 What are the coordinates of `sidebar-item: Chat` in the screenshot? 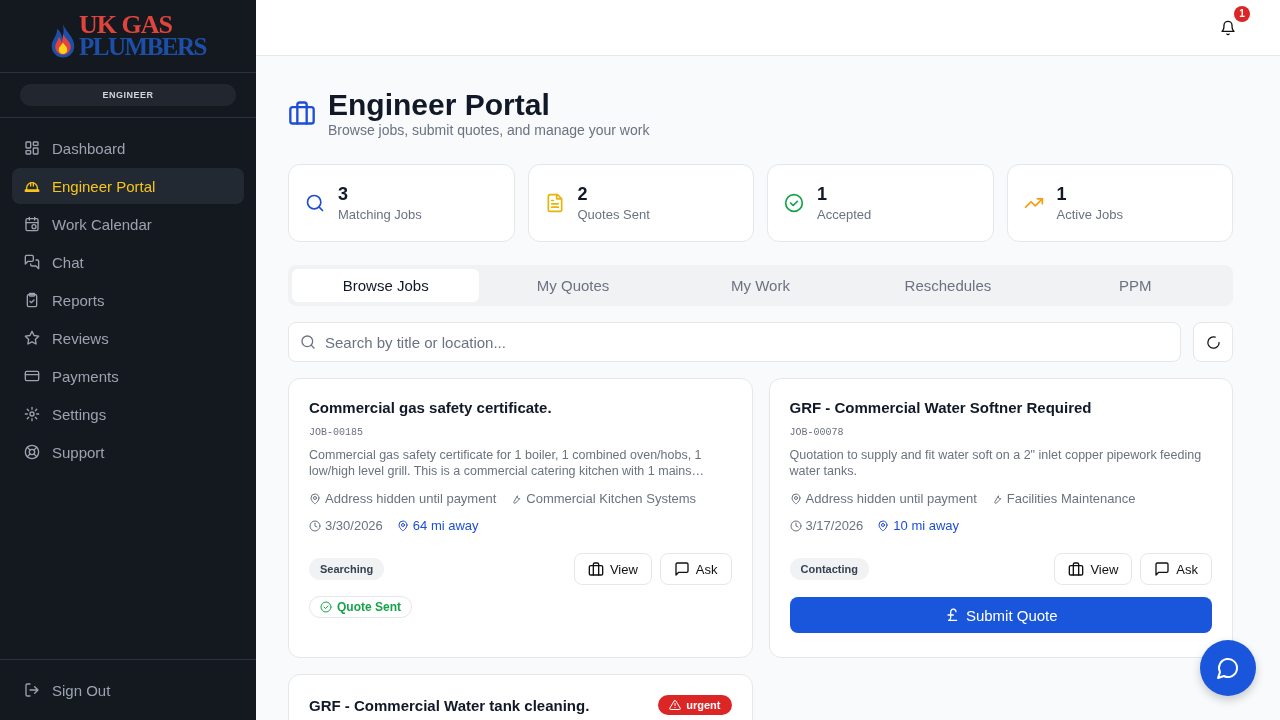 It's located at (128, 262).